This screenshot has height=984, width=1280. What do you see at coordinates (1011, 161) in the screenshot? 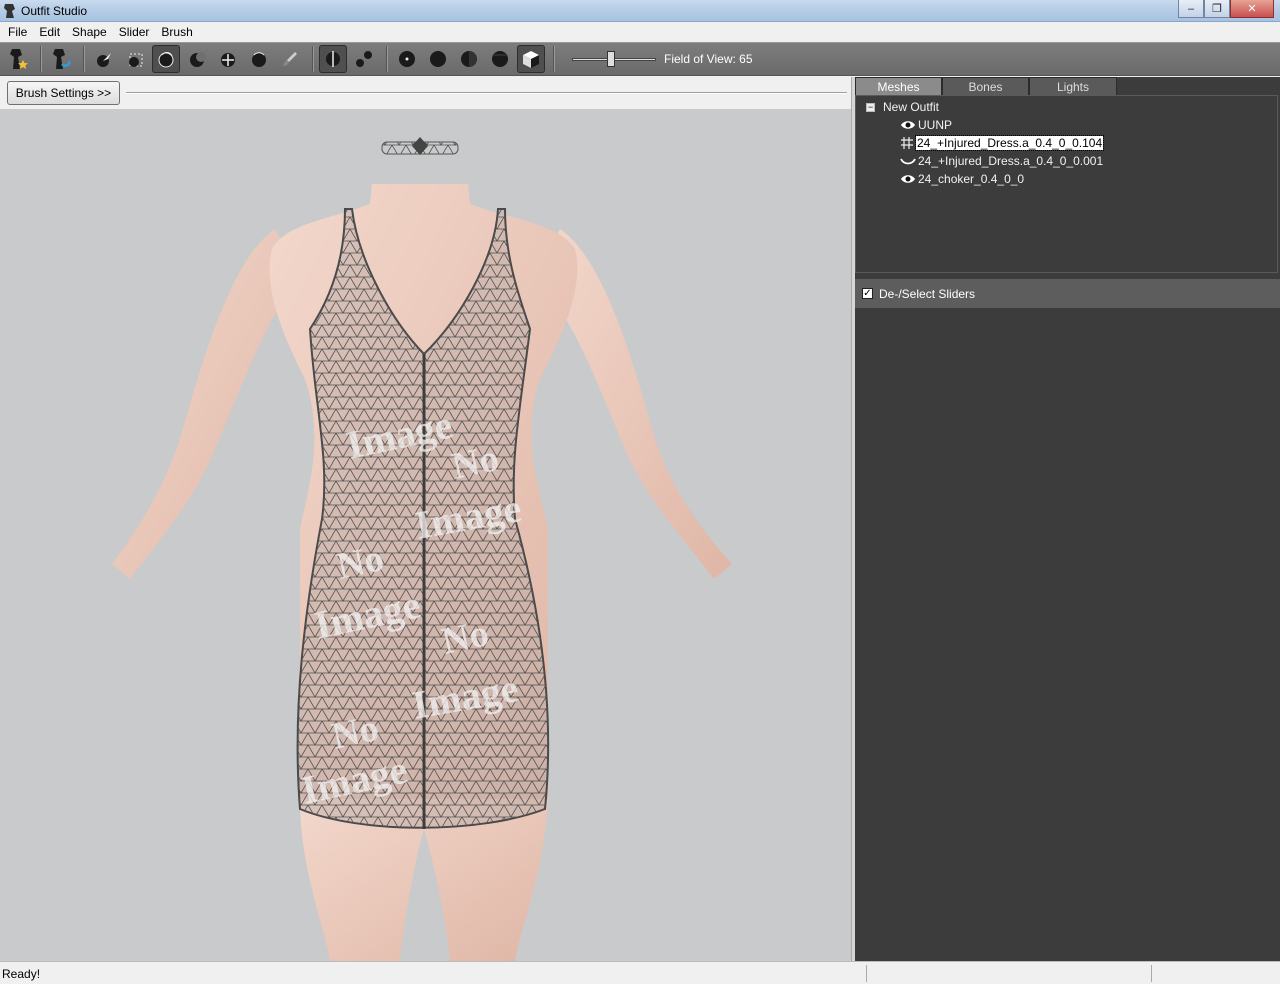
I see `tree-item-label: 24_+Injured_Dress.a_0.4_0_0.001` at bounding box center [1011, 161].